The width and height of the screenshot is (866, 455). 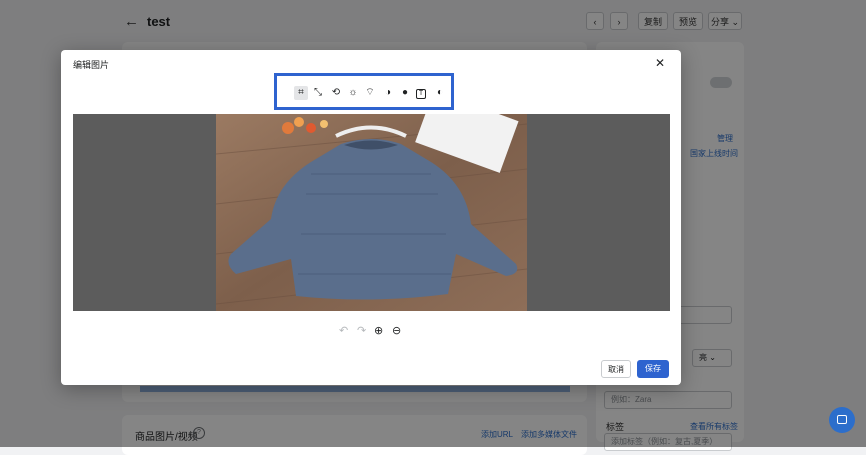 I want to click on save-button: 保存, so click(x=653, y=369).